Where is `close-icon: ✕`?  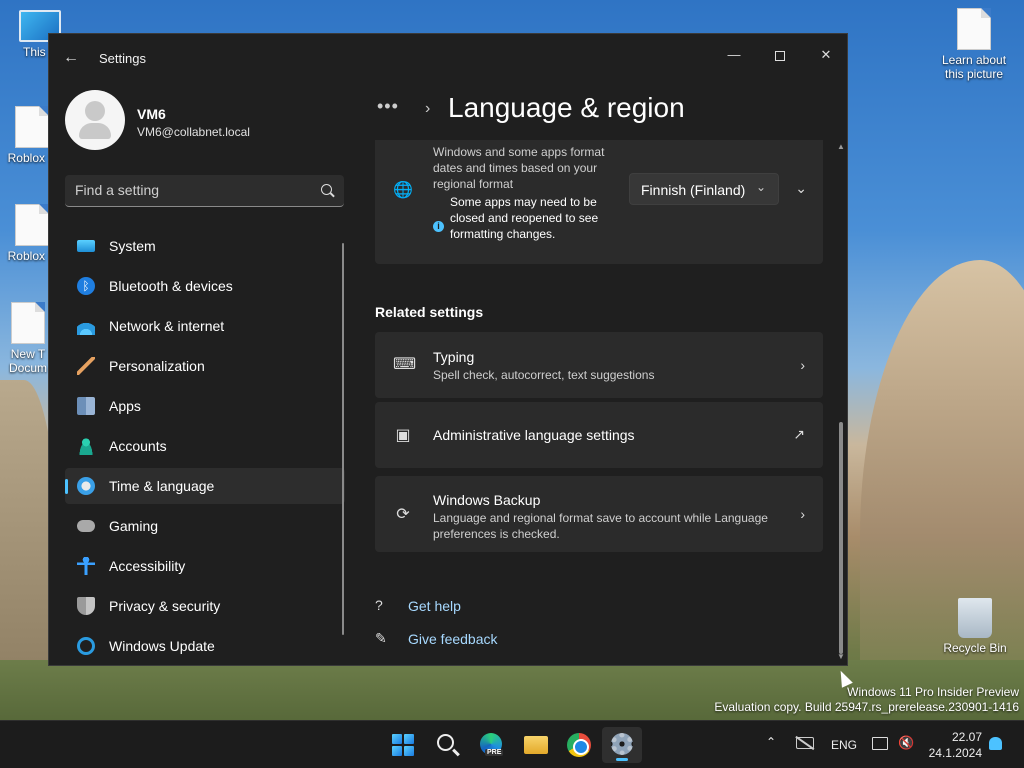 close-icon: ✕ is located at coordinates (826, 54).